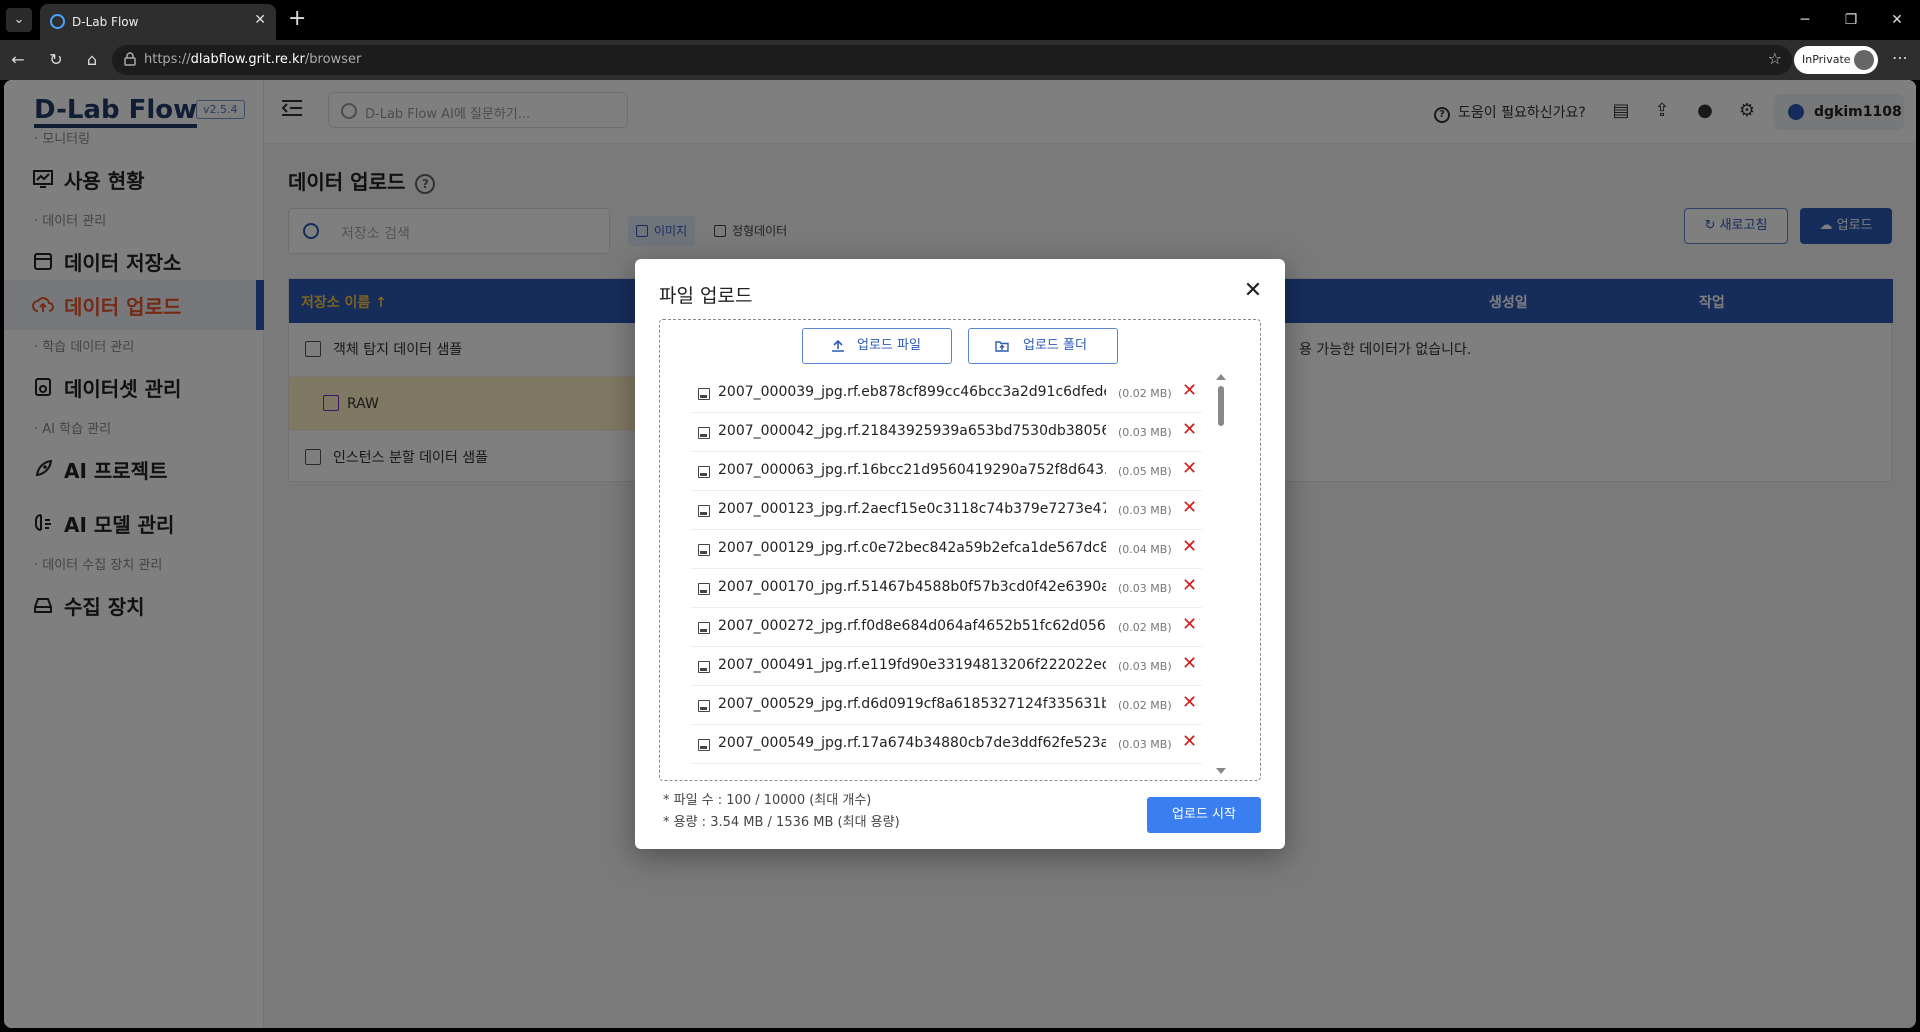 The image size is (1920, 1032). I want to click on tab-actions-menu: ⌄, so click(19, 20).